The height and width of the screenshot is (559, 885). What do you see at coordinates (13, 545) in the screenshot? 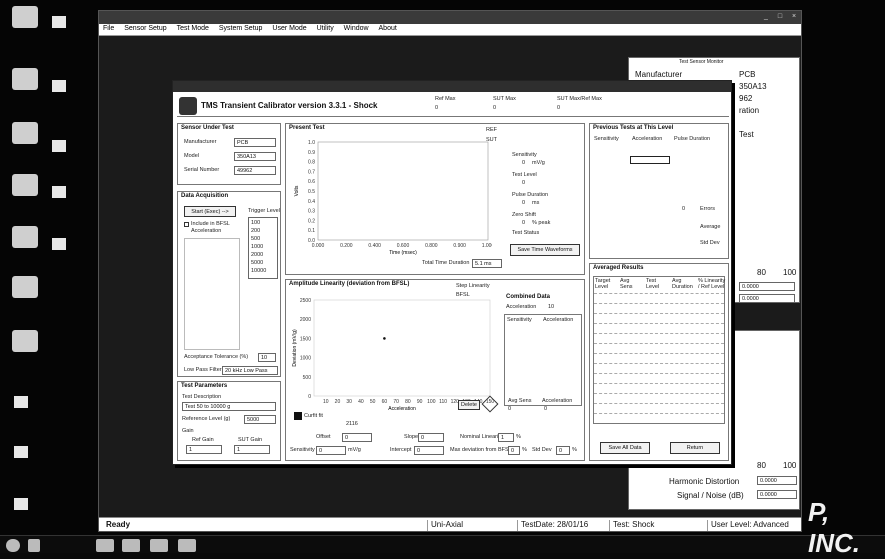
I see `start-icon` at bounding box center [13, 545].